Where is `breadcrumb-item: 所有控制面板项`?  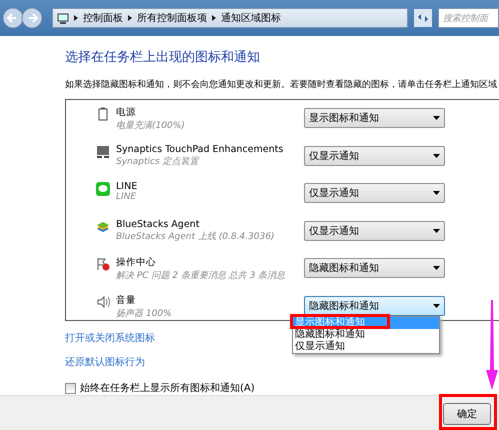
breadcrumb-item: 所有控制面板项 is located at coordinates (172, 18).